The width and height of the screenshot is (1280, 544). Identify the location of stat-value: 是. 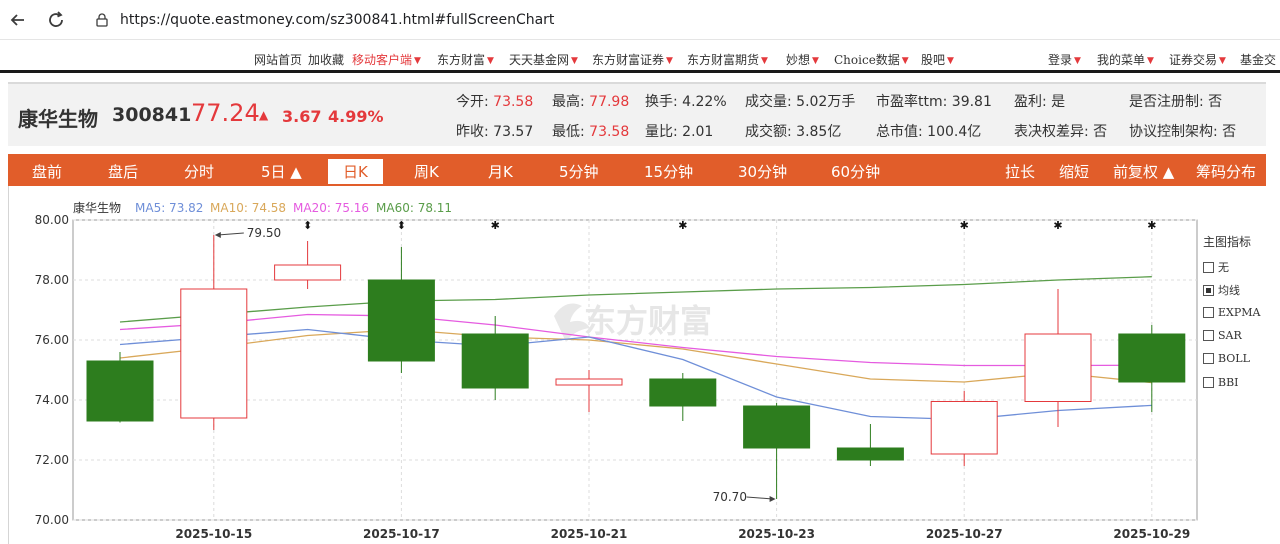
(1056, 102).